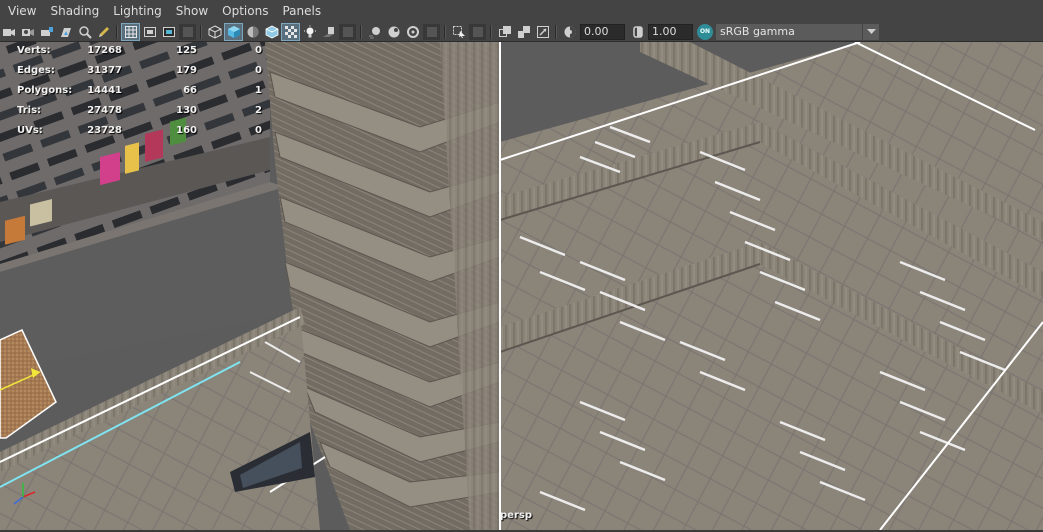 This screenshot has height=532, width=1043. Describe the element at coordinates (104, 110) in the screenshot. I see `hud-scene-value: 27478` at that location.